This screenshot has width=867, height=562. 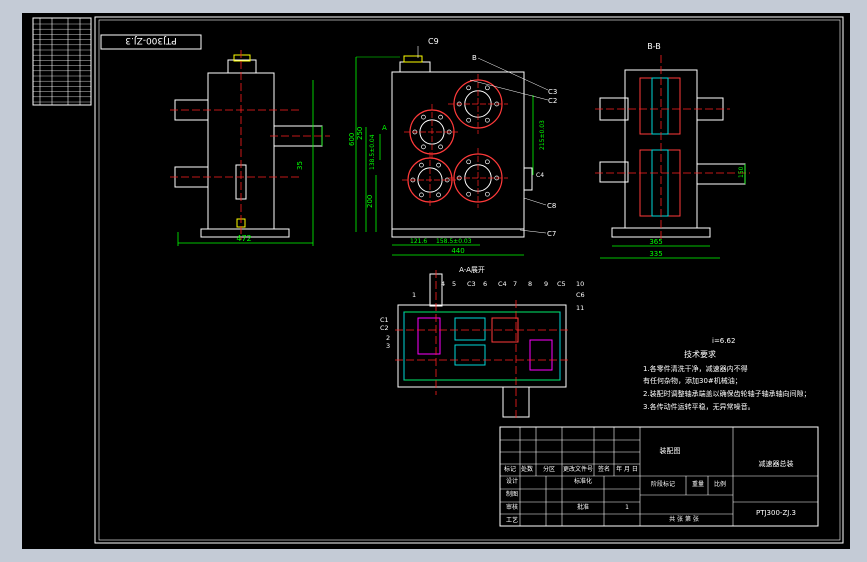 What do you see at coordinates (370, 201) in the screenshot?
I see `h2-dim: 200` at bounding box center [370, 201].